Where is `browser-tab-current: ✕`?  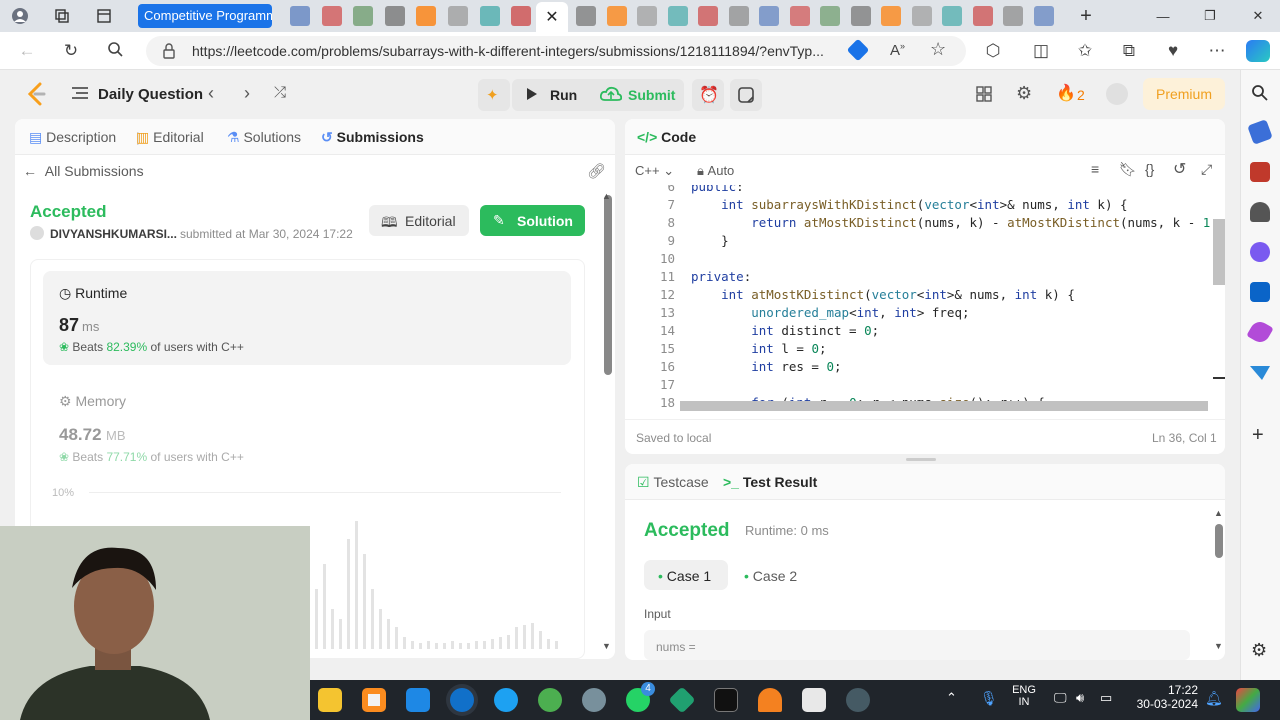
browser-tab-current: ✕ is located at coordinates (552, 17).